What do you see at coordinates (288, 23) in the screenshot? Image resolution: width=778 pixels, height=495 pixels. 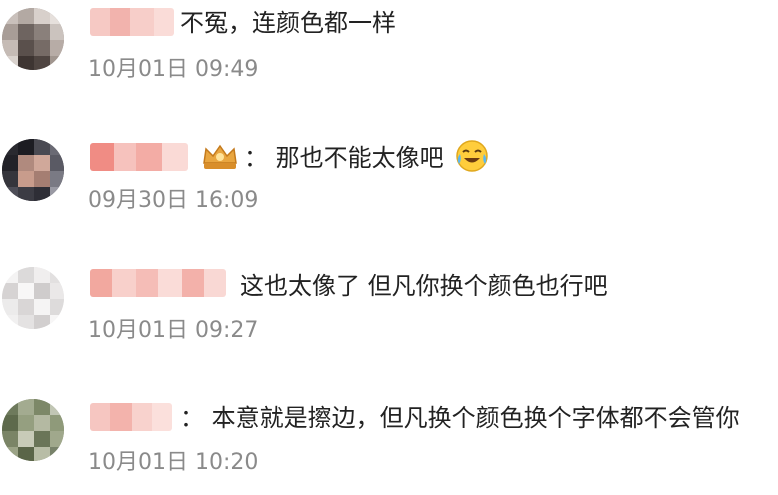 I see `comment-text: 不冤，连颜色都一样` at bounding box center [288, 23].